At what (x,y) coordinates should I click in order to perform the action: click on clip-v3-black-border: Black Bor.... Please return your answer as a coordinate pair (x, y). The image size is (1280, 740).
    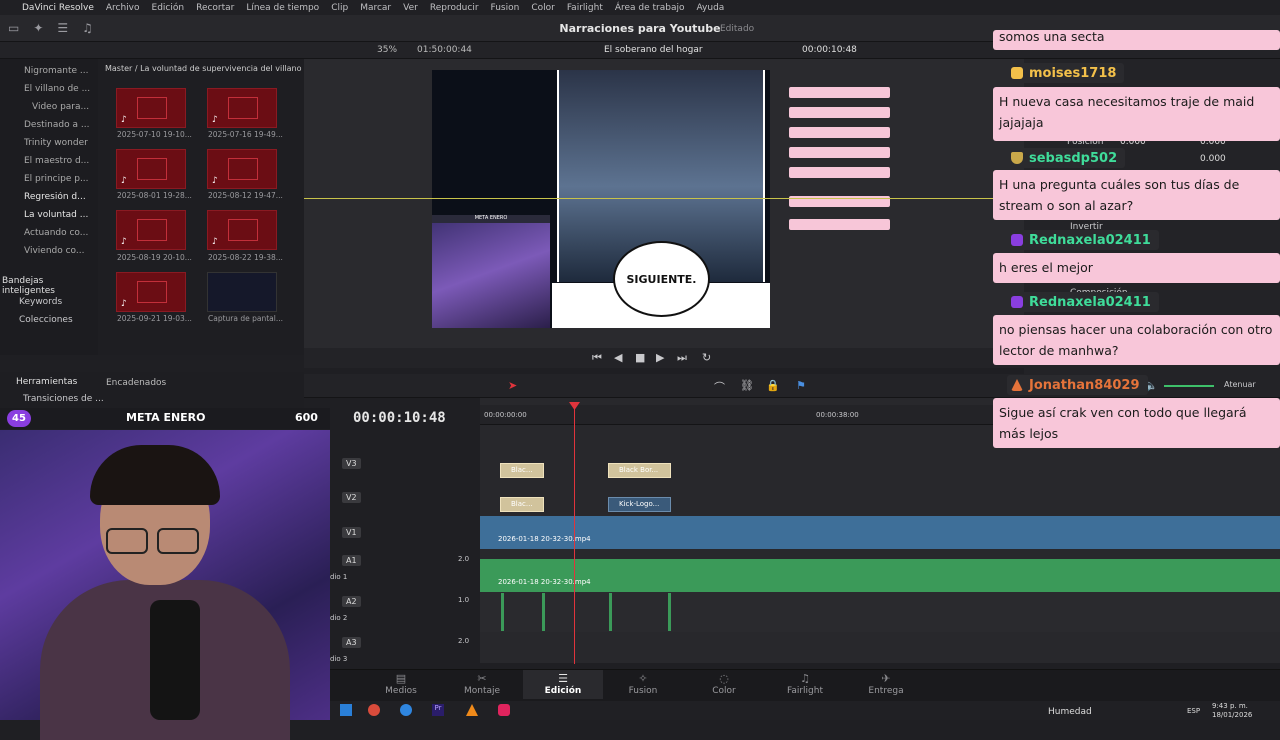
    Looking at the image, I should click on (639, 470).